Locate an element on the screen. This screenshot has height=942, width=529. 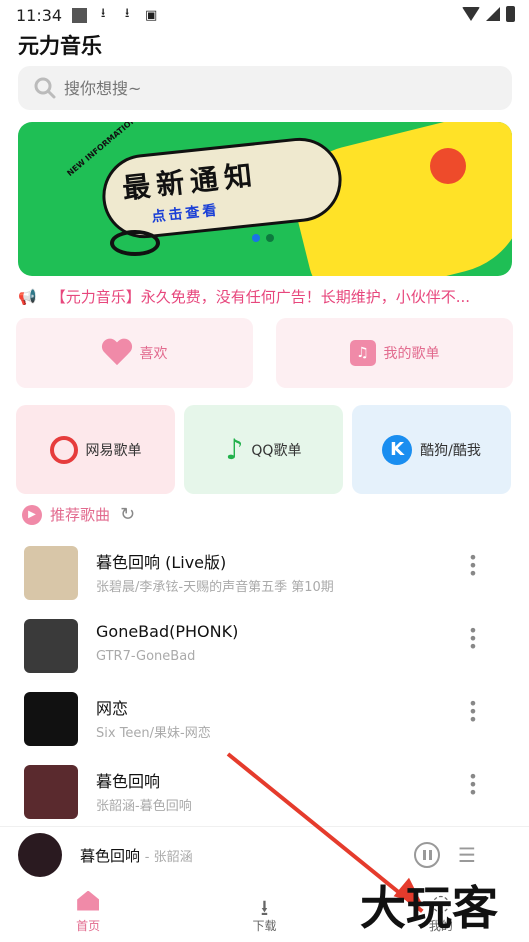
qq-label: QQ歌单 is located at coordinates (276, 450).